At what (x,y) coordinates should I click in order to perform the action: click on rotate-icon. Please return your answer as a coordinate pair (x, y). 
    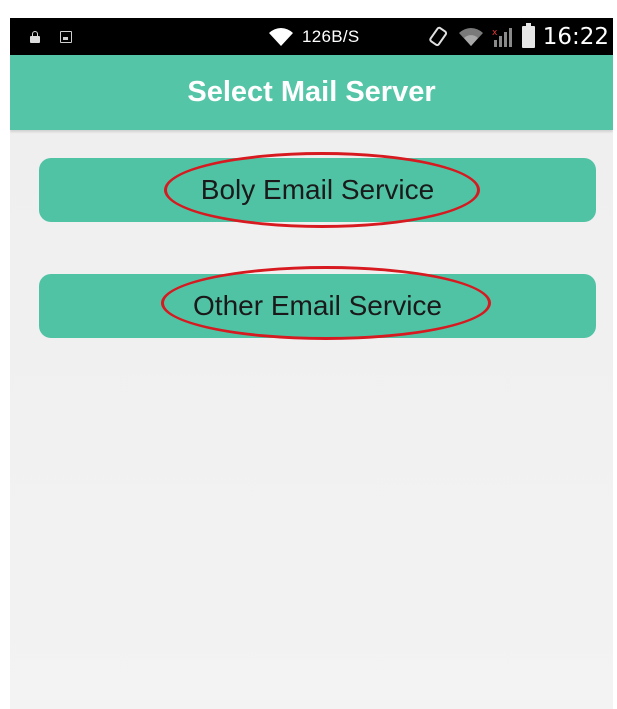
    Looking at the image, I should click on (437, 36).